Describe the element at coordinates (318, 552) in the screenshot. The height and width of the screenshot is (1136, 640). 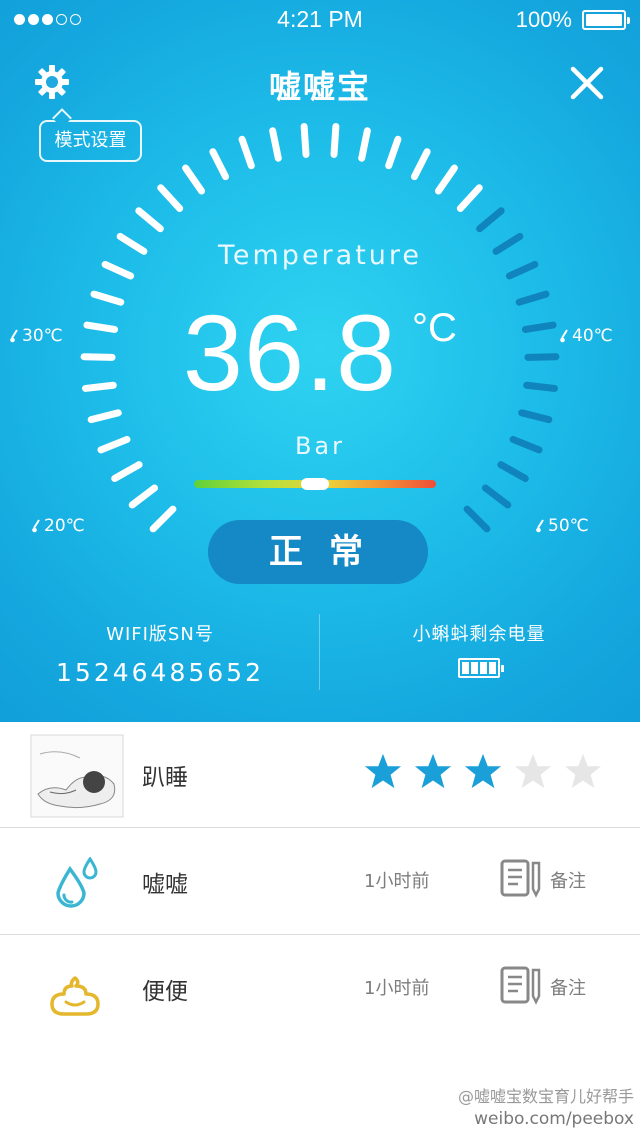
I see `status-button: 正常` at that location.